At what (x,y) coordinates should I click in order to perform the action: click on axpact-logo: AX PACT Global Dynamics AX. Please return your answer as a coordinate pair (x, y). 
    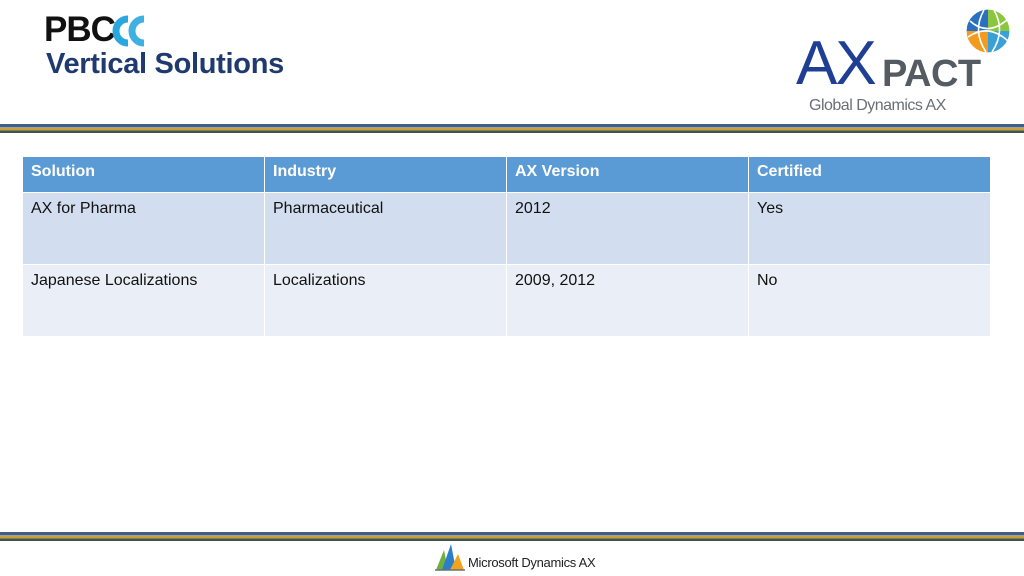
    Looking at the image, I should click on (905, 62).